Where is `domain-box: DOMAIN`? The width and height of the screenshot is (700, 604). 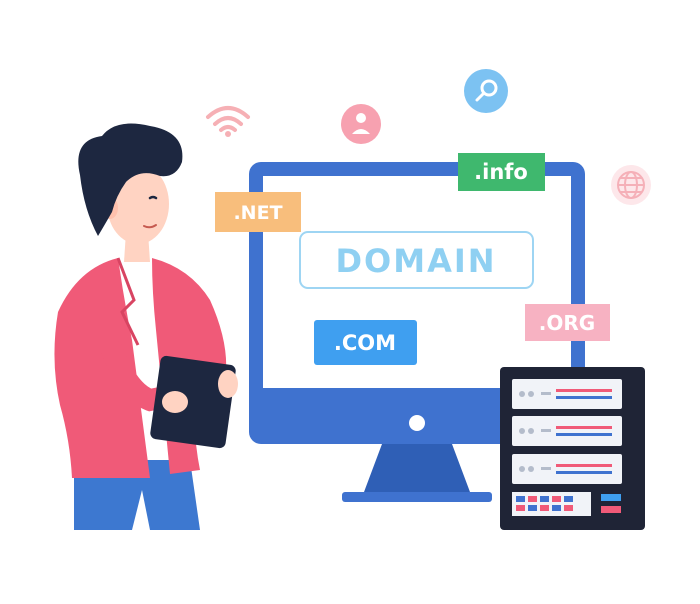 domain-box: DOMAIN is located at coordinates (416, 260).